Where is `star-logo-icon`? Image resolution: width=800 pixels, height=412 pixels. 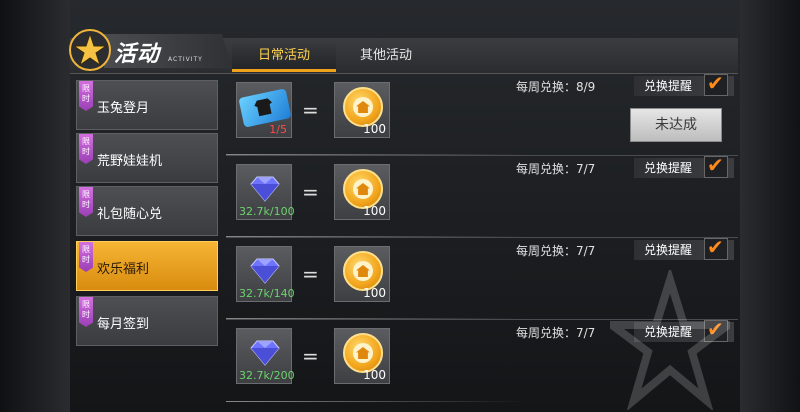
star-logo-icon is located at coordinates (90, 50).